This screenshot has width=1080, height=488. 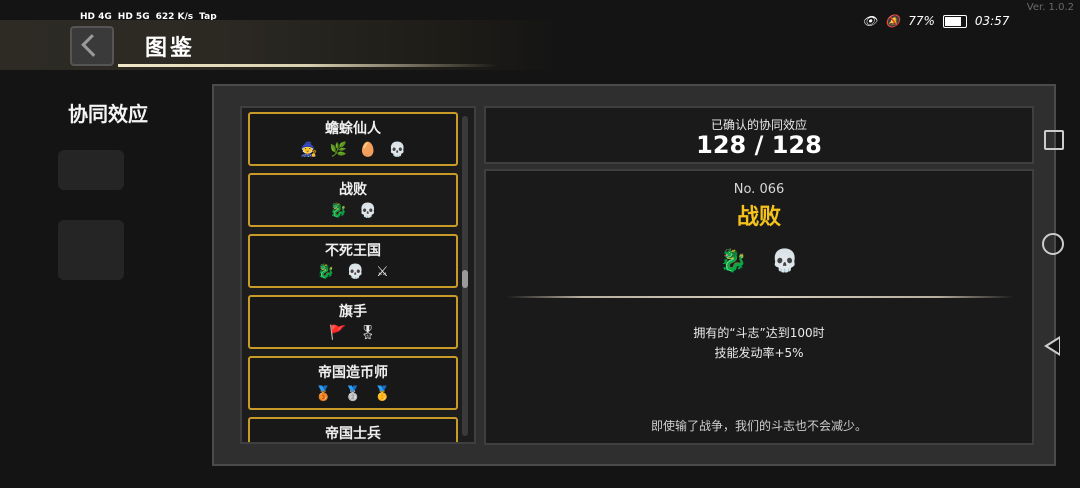 I want to click on gold-coin-icon: 🥇, so click(x=382, y=394).